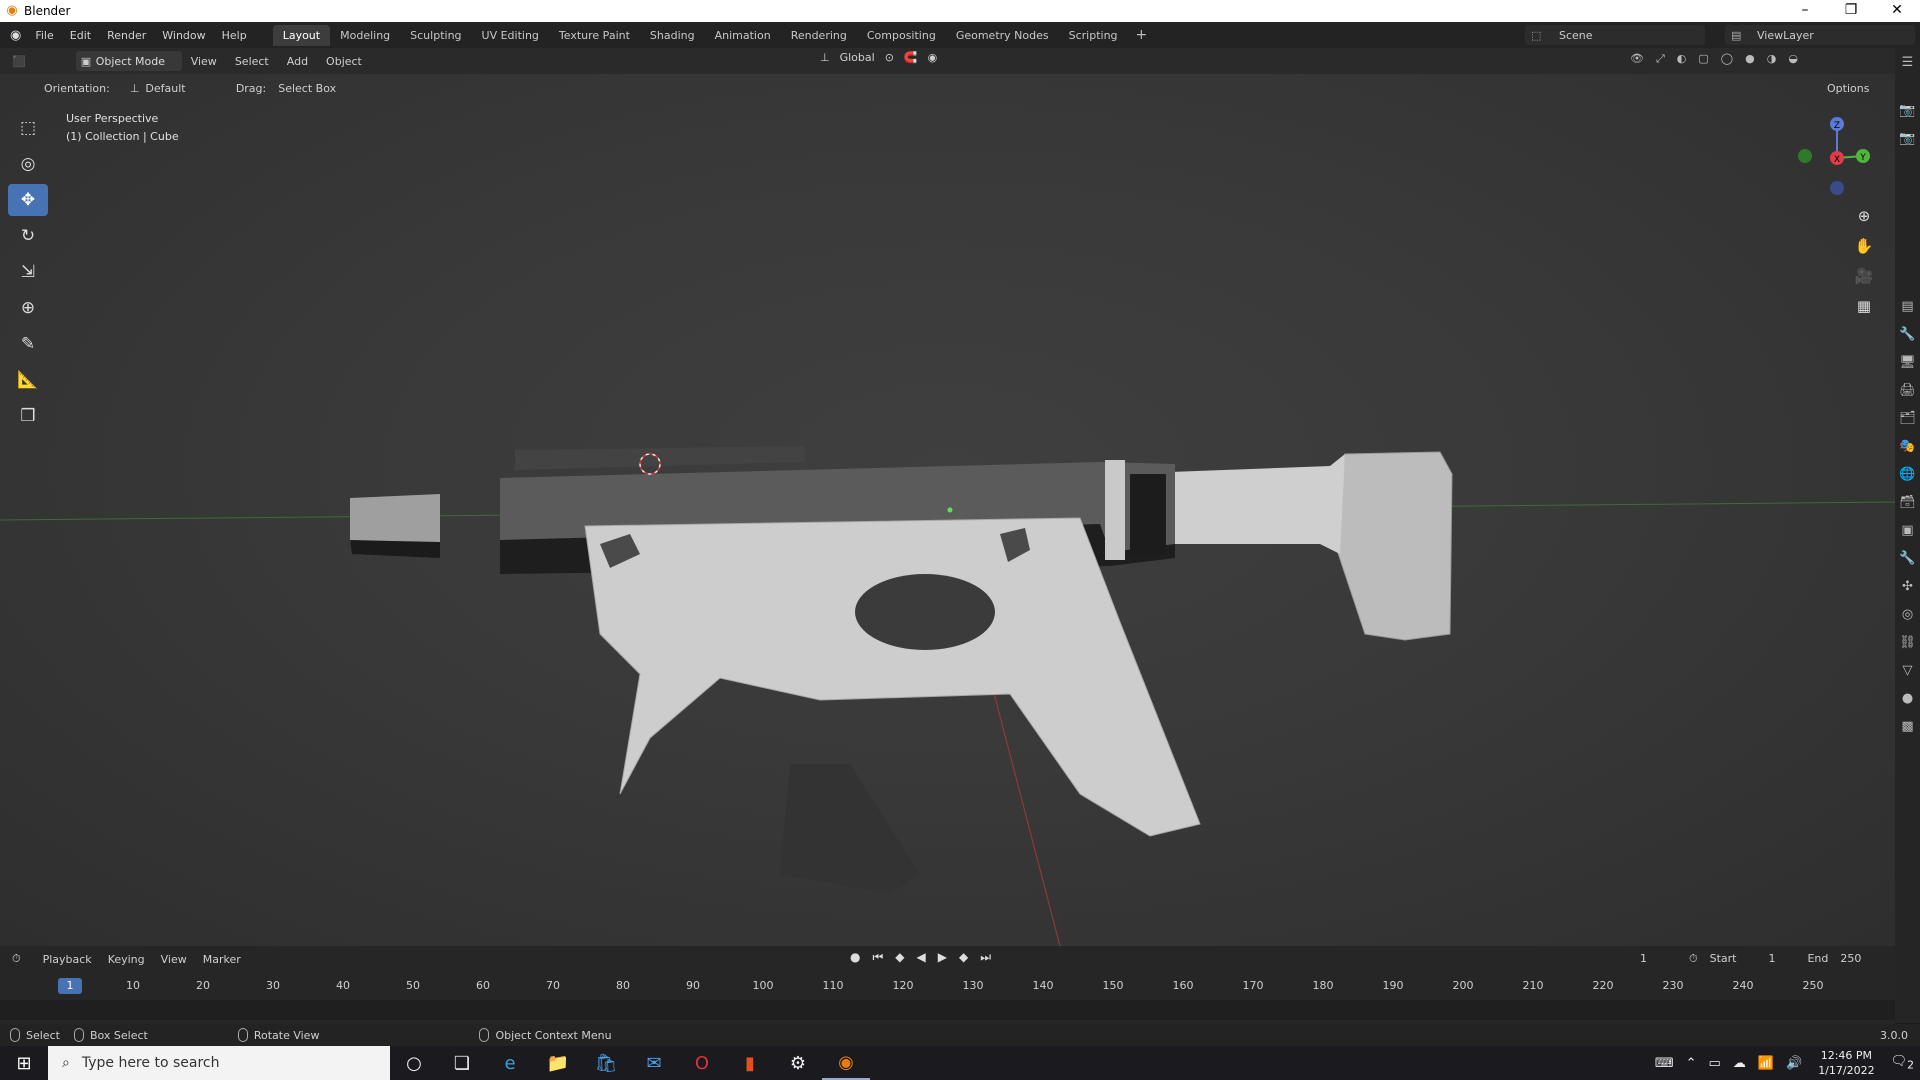  Describe the element at coordinates (558, 1063) in the screenshot. I see `file-explorer-icon: 📁` at that location.